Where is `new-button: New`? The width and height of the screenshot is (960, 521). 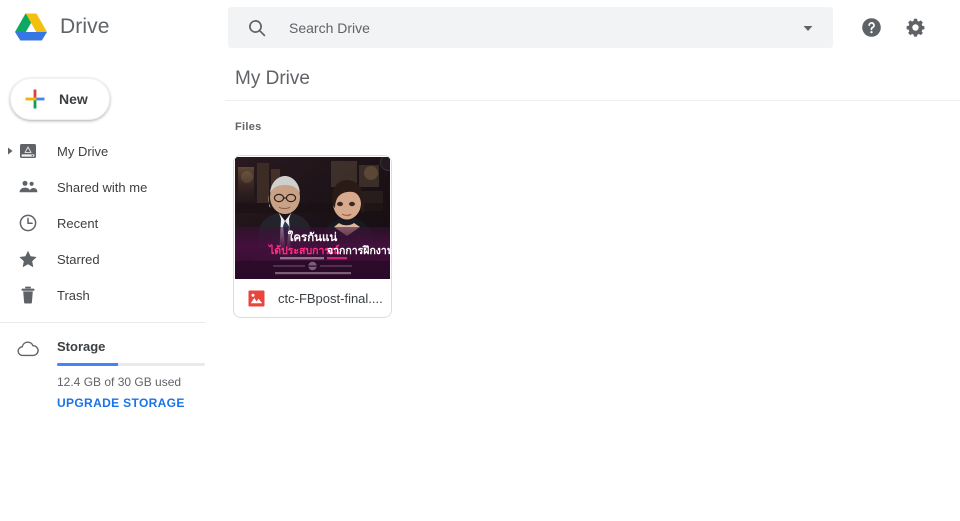 new-button: New is located at coordinates (60, 99).